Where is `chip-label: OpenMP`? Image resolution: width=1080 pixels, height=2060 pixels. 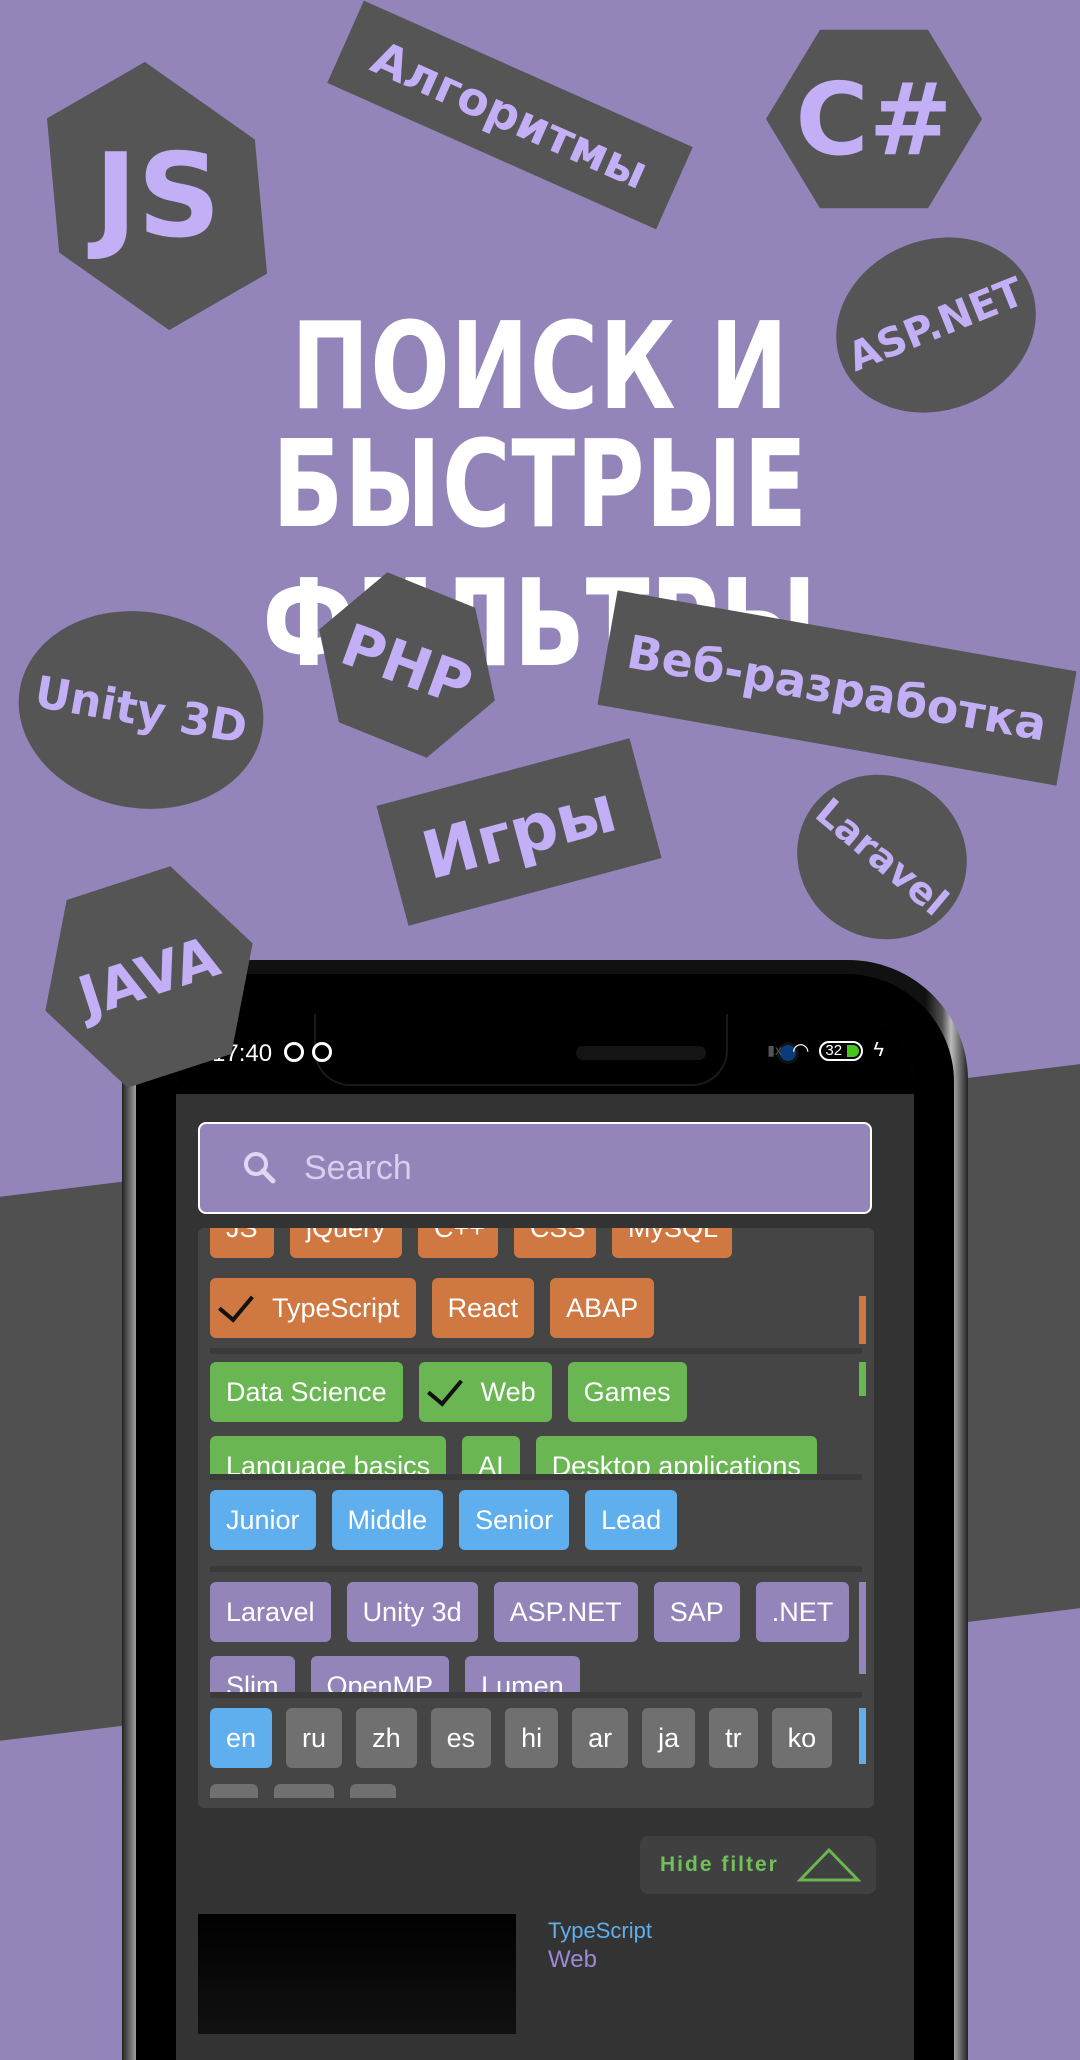 chip-label: OpenMP is located at coordinates (380, 1681).